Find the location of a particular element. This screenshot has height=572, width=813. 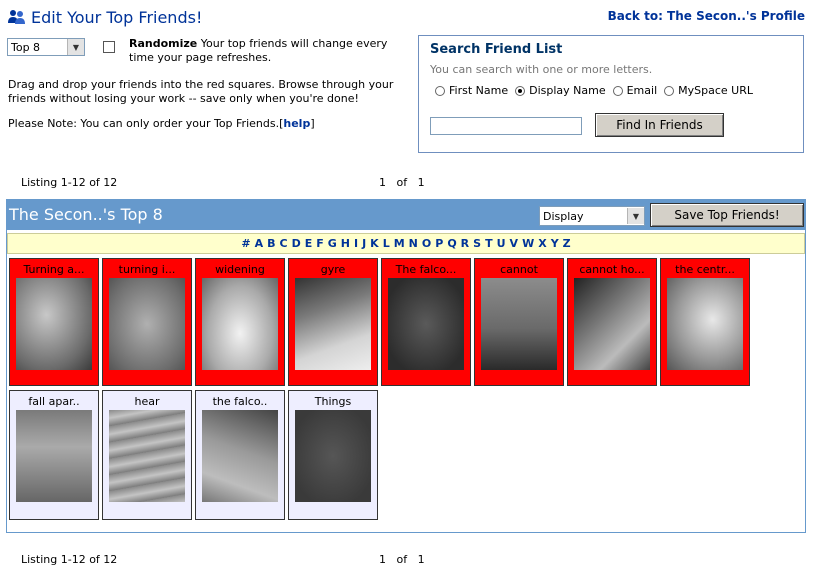

friend-tile: Things is located at coordinates (333, 455).